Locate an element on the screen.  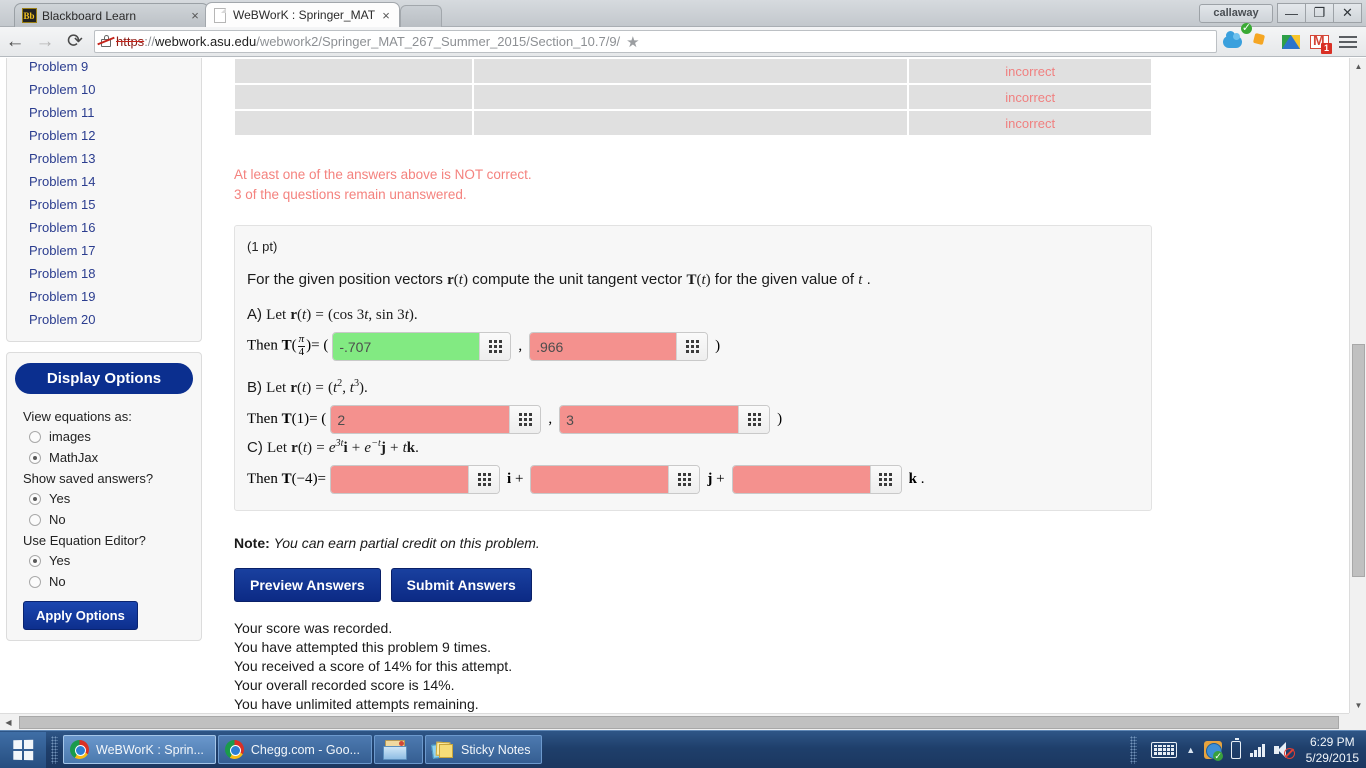
sidebar-item-problem-16: Problem 16 is located at coordinates (104, 227).